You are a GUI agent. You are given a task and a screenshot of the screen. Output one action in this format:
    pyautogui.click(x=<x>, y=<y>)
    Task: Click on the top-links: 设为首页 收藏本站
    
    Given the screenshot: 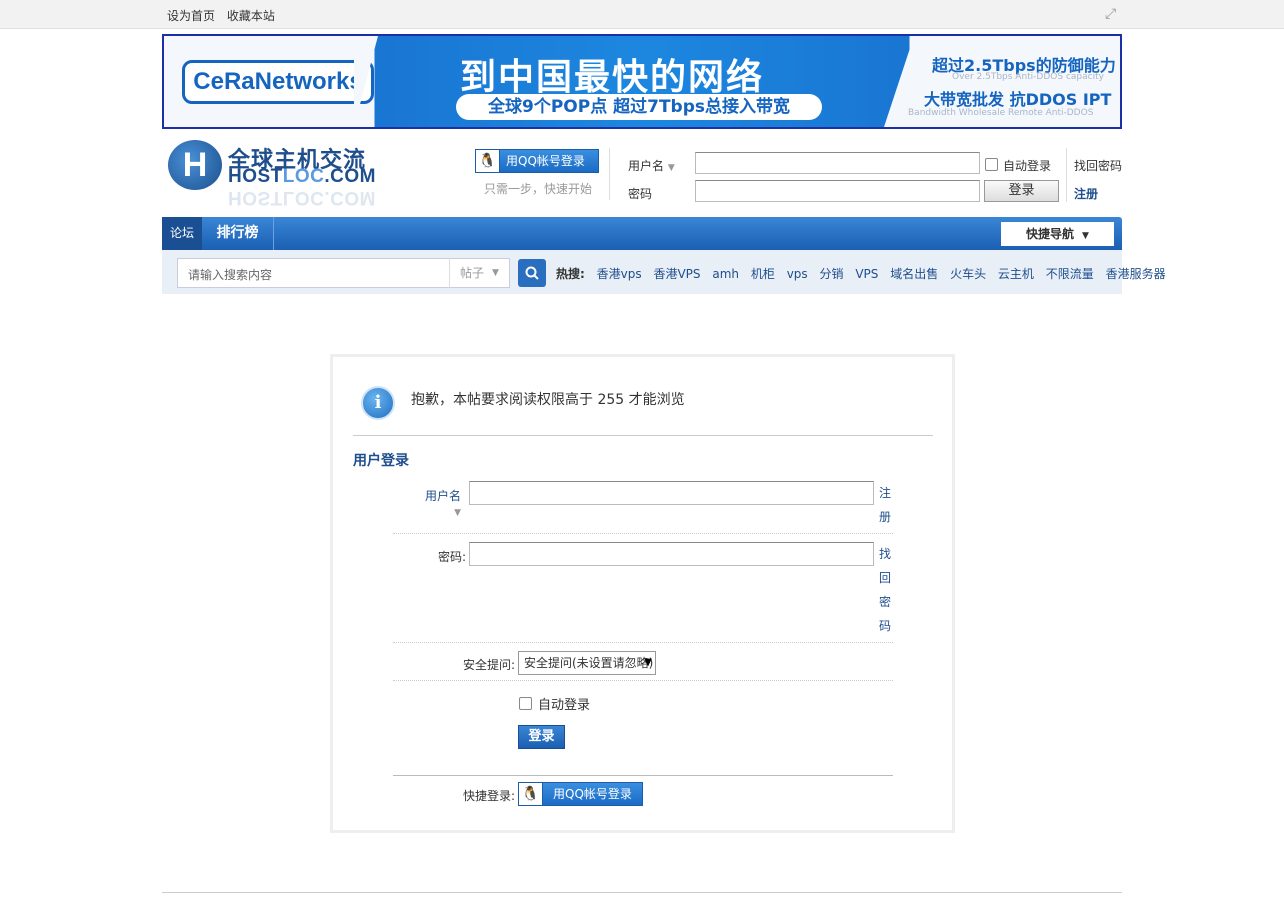 What is the action you would take?
    pyautogui.click(x=225, y=15)
    